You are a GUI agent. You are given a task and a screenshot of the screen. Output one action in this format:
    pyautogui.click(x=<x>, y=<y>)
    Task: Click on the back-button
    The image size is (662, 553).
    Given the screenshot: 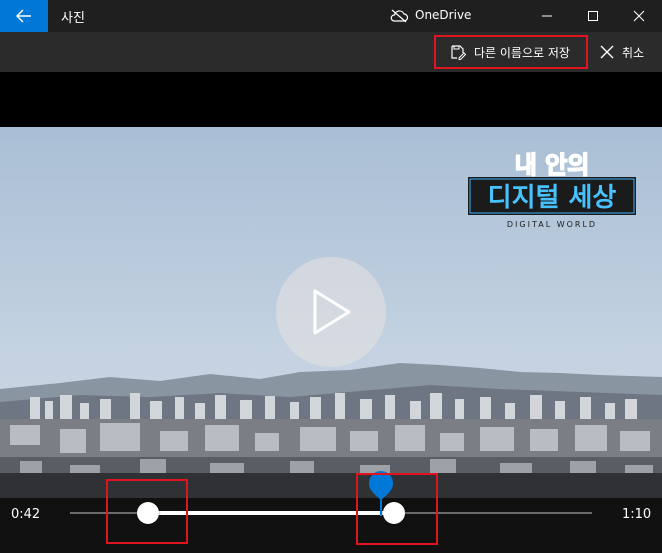 What is the action you would take?
    pyautogui.click(x=24, y=16)
    